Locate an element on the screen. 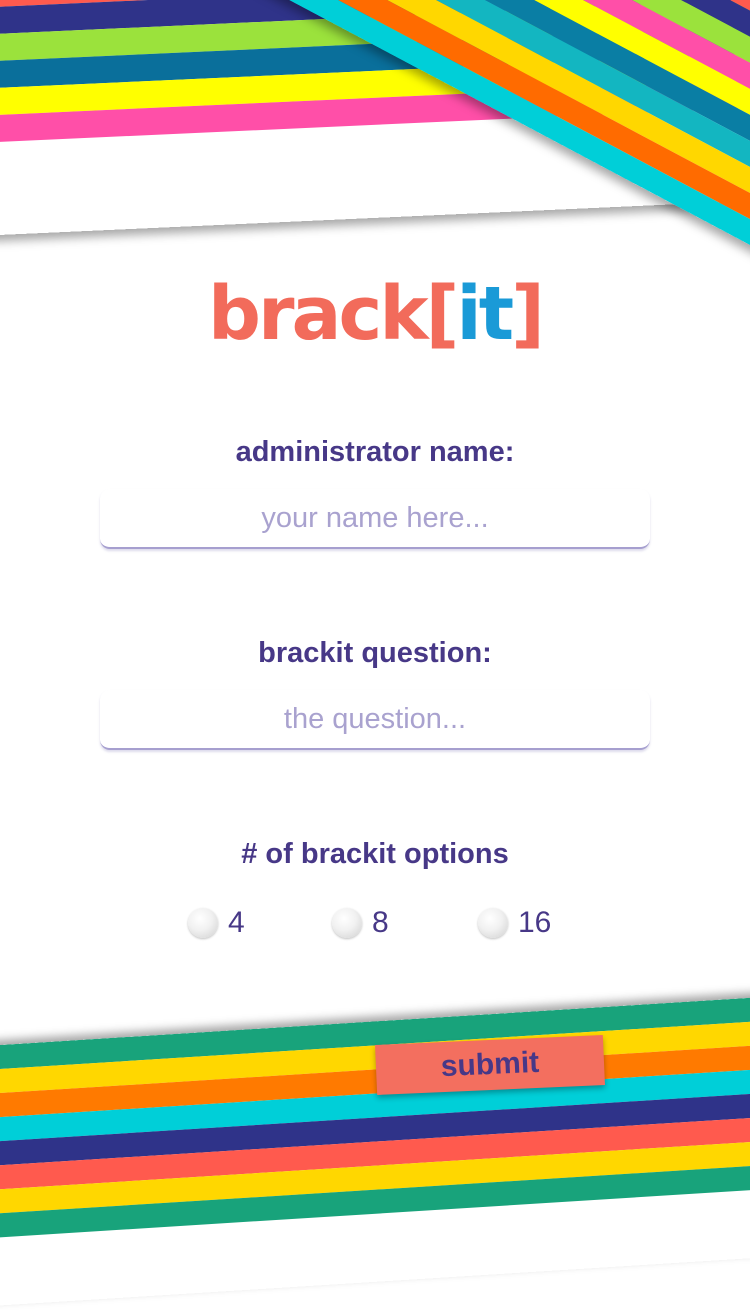  options-radio-group: 4 8 16 is located at coordinates (375, 923).